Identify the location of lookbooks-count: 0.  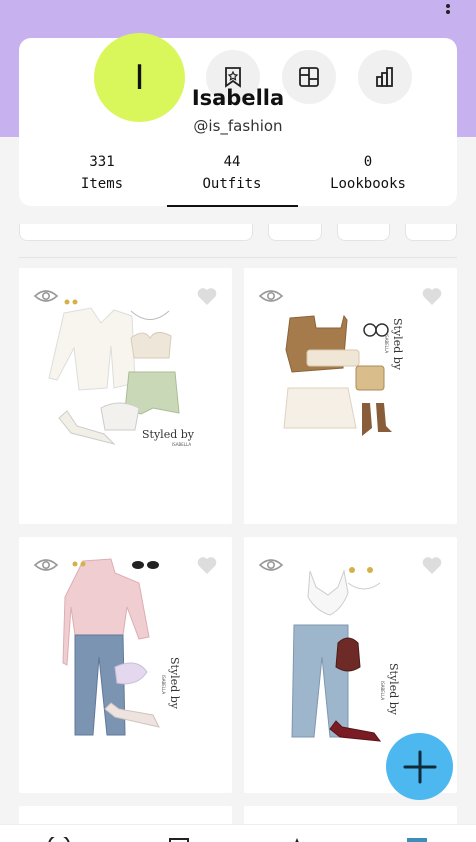
(368, 162).